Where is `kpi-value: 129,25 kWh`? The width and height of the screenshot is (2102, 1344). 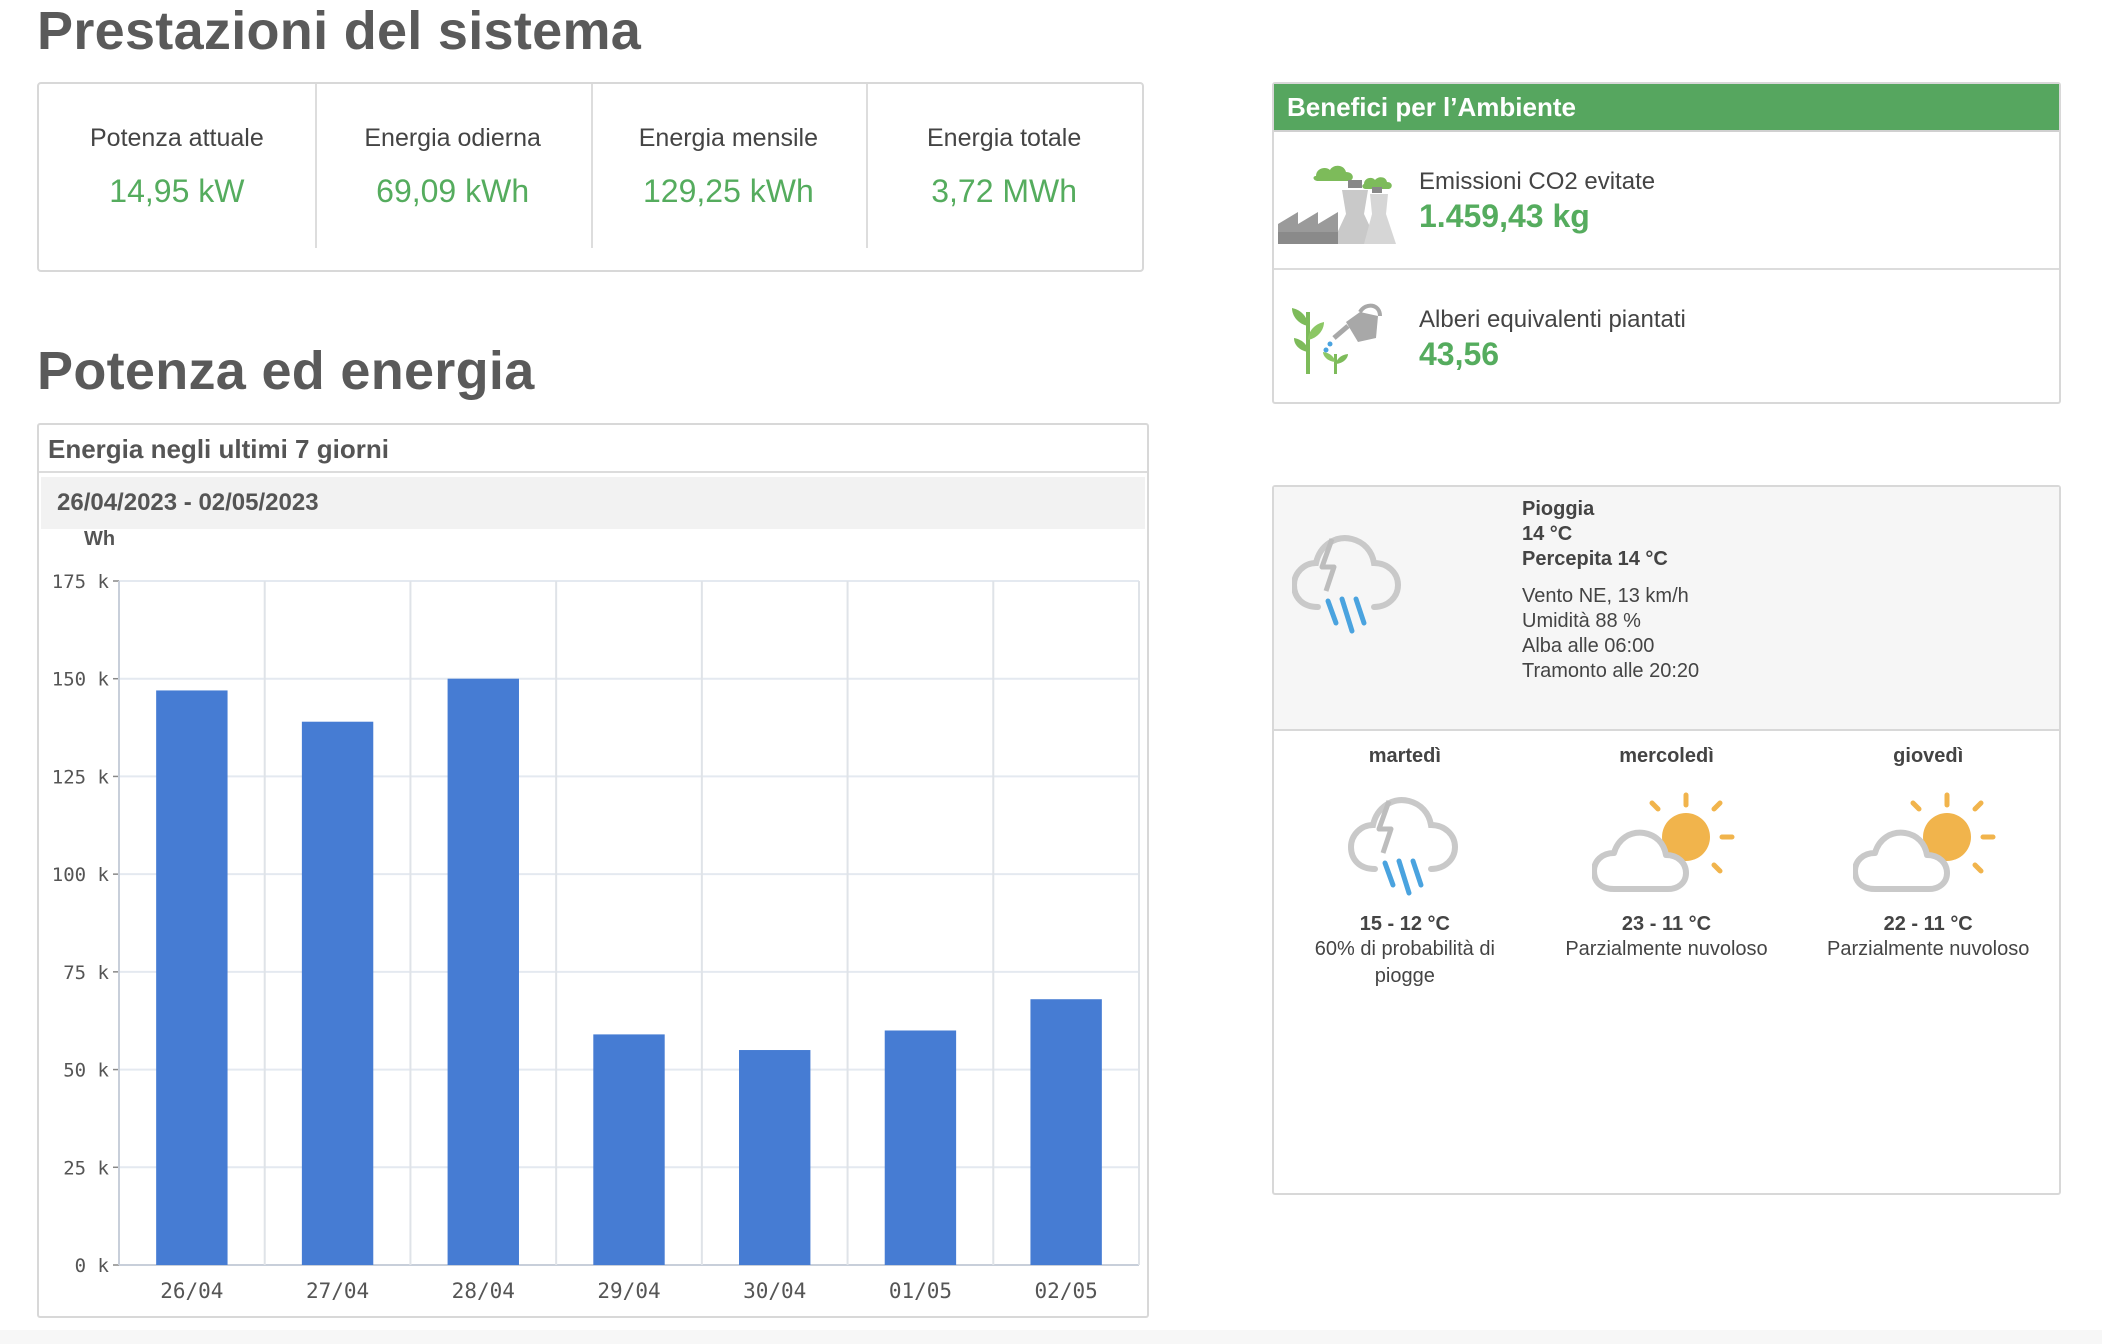
kpi-value: 129,25 kWh is located at coordinates (728, 191).